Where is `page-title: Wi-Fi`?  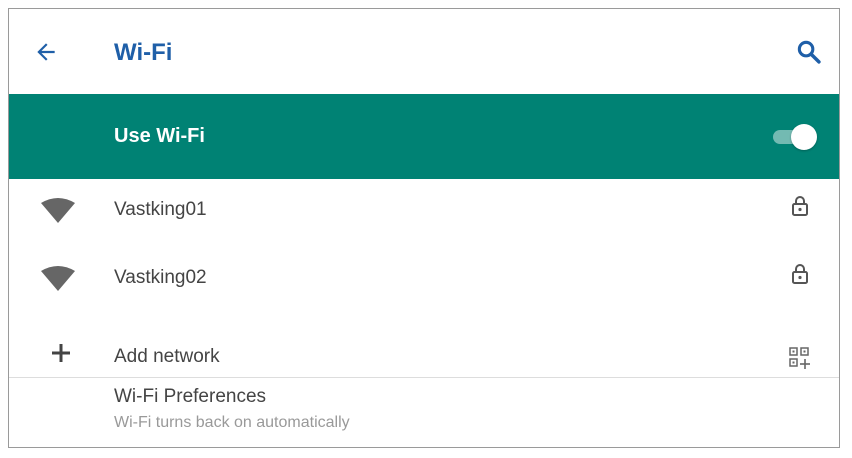 page-title: Wi-Fi is located at coordinates (143, 52).